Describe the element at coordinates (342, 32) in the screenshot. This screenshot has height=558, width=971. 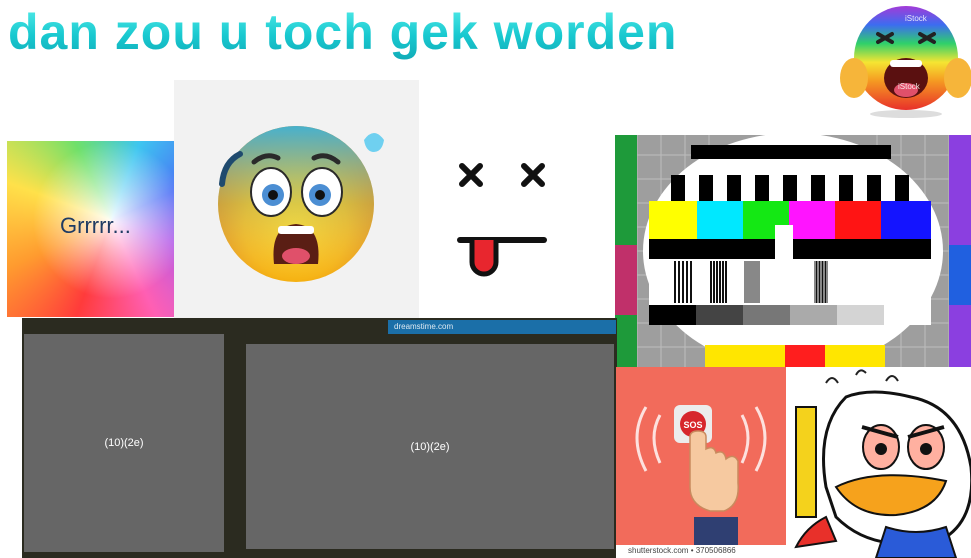
I see `page-title: dan zou u toch gek worden` at that location.